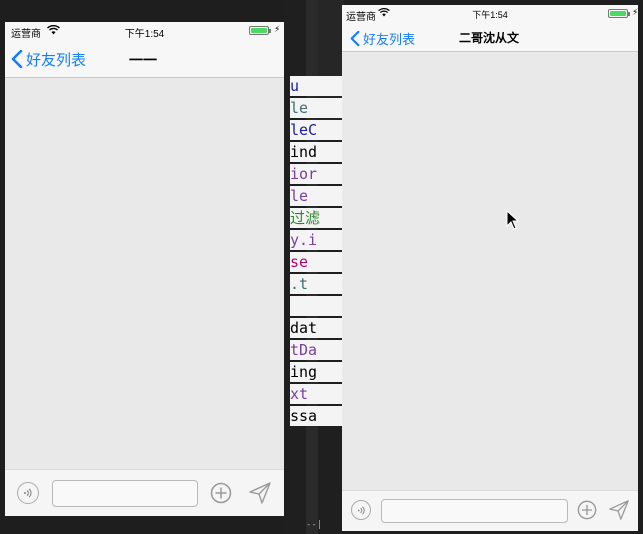 Image resolution: width=643 pixels, height=534 pixels. I want to click on ide-code-line, so click(317, 306).